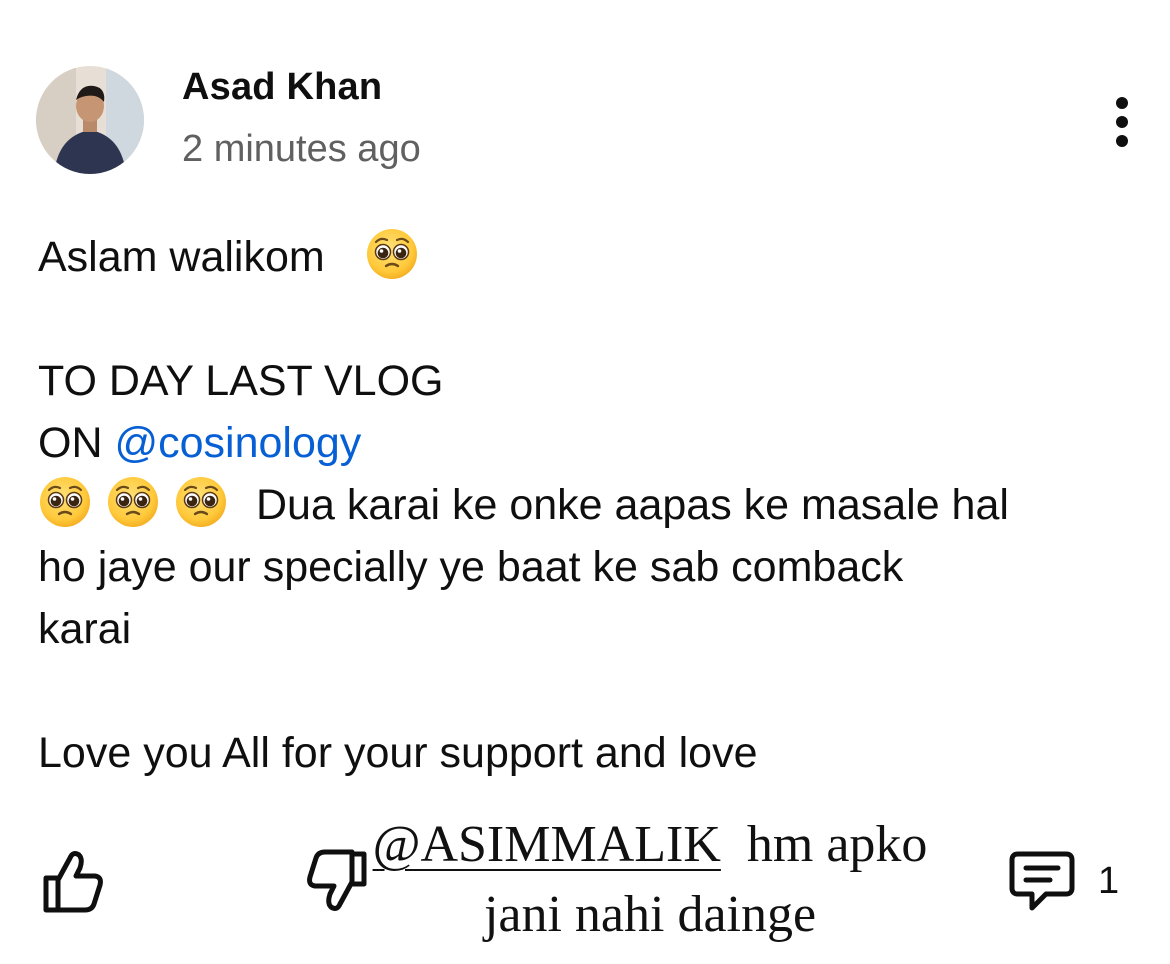 The width and height of the screenshot is (1170, 964). I want to click on greeting-text: Aslam walikom, so click(181, 257).